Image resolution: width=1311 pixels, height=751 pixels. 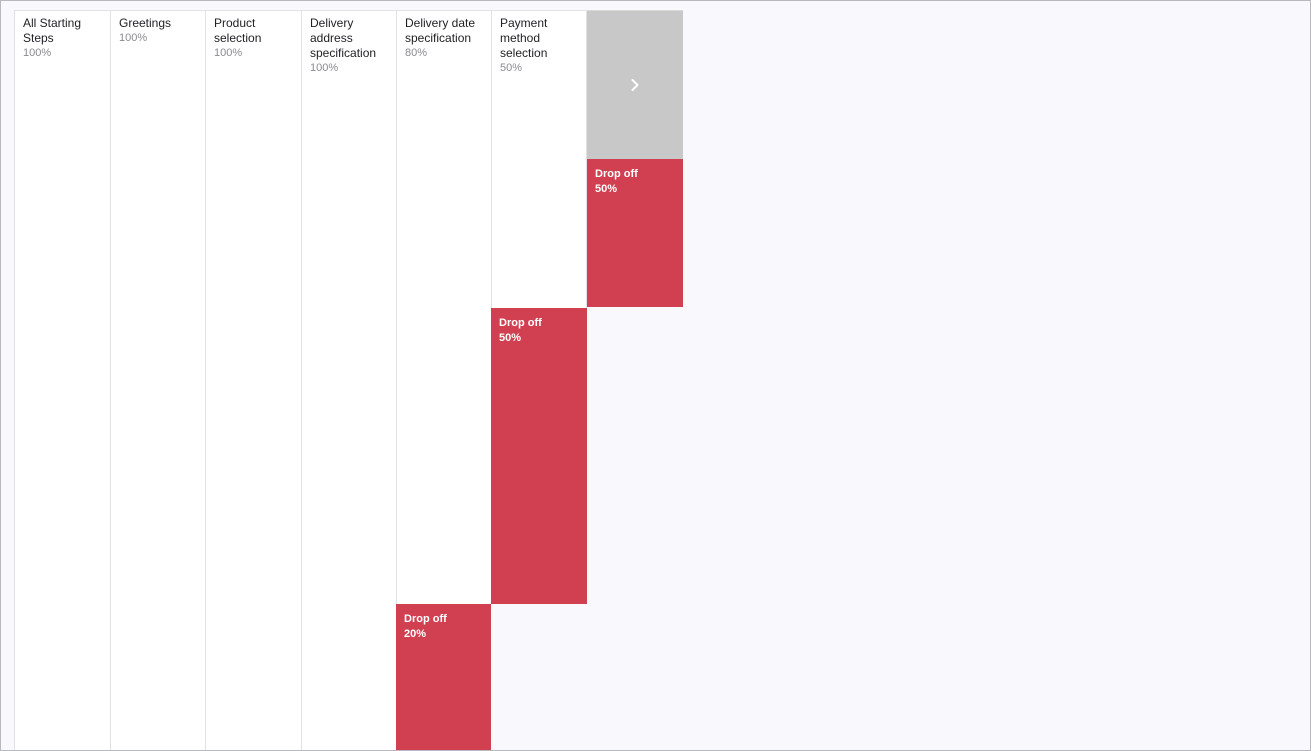 I want to click on dropoff-percent: 20%, so click(x=415, y=634).